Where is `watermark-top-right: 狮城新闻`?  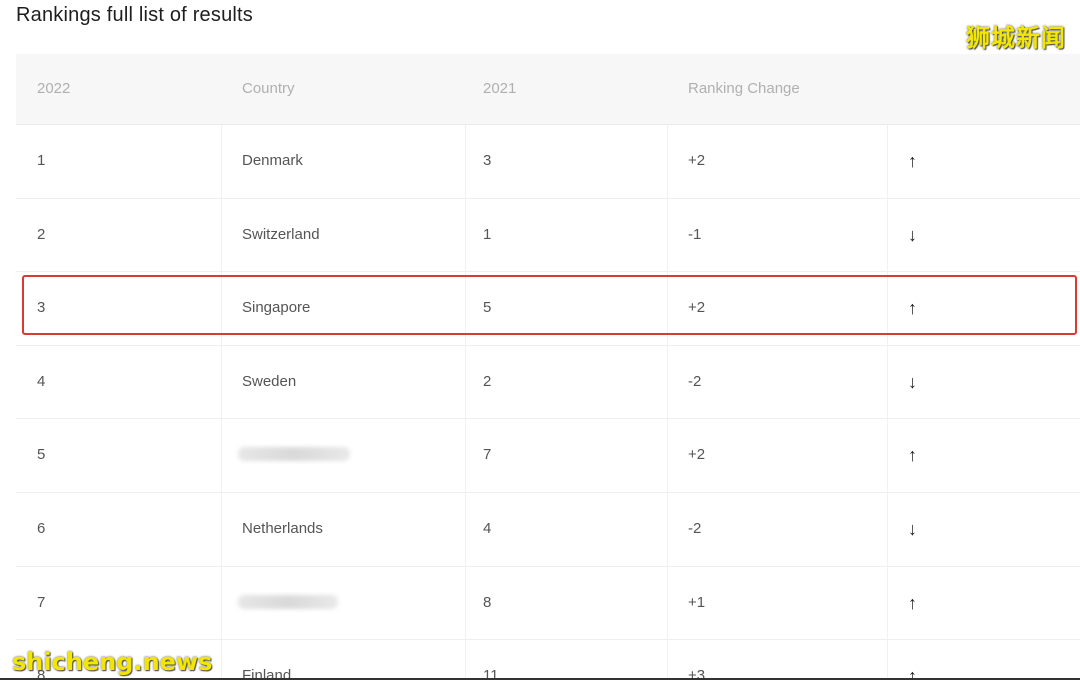
watermark-top-right: 狮城新闻 is located at coordinates (1016, 38).